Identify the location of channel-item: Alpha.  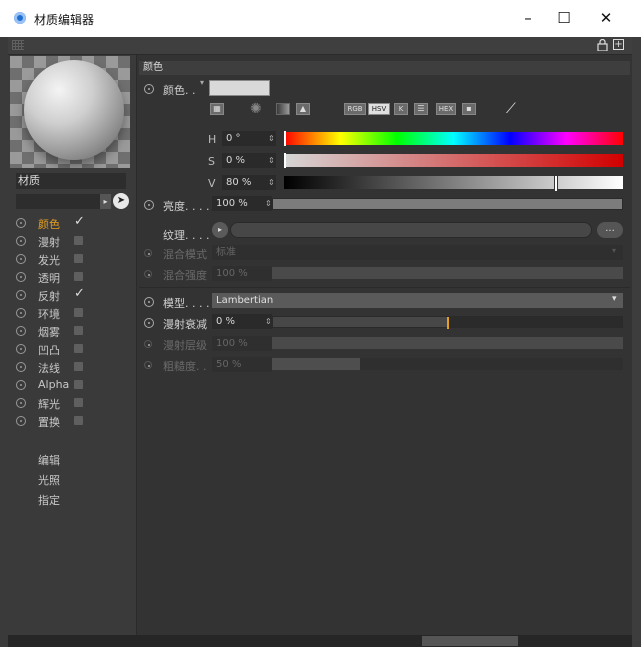
(73, 385).